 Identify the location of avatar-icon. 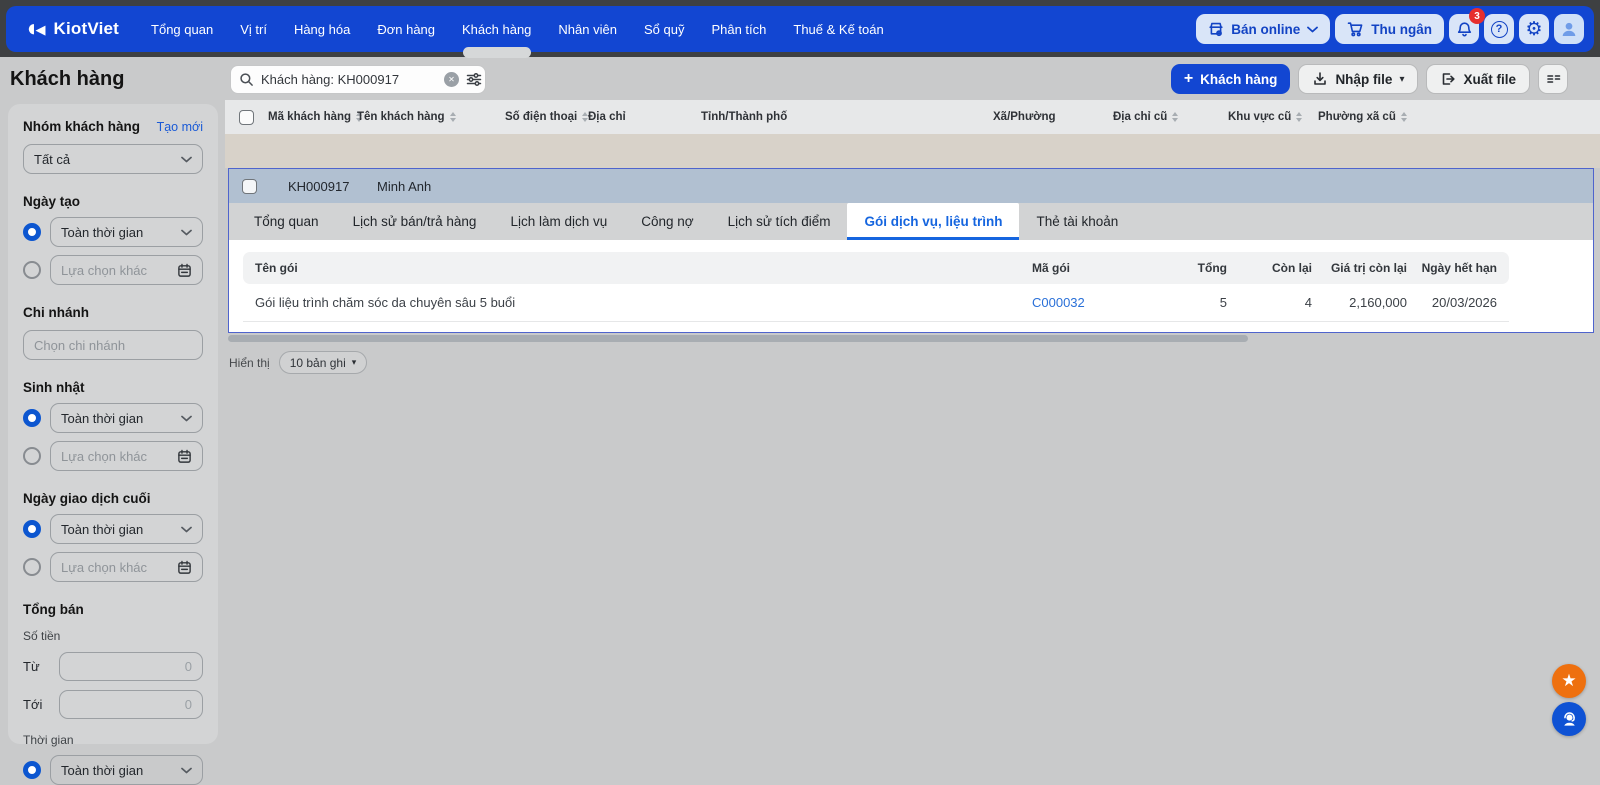
(1569, 29).